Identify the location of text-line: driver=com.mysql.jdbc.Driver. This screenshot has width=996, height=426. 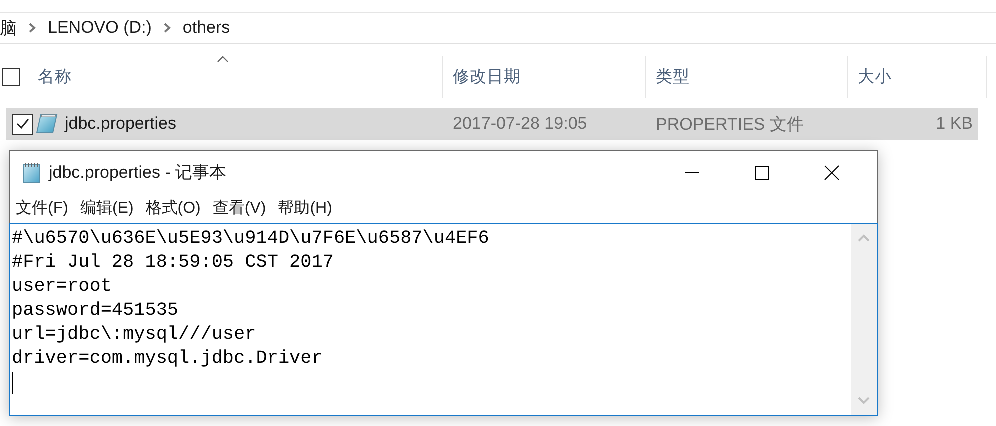
(168, 359).